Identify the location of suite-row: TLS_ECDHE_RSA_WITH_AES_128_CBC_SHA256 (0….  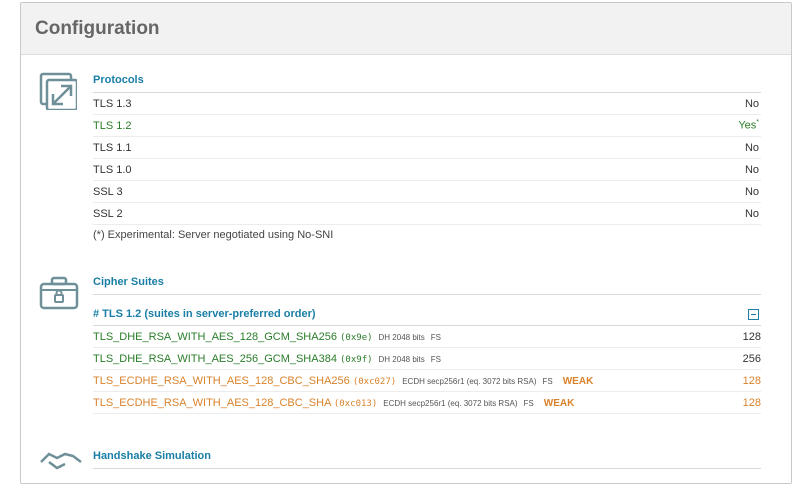
(427, 381).